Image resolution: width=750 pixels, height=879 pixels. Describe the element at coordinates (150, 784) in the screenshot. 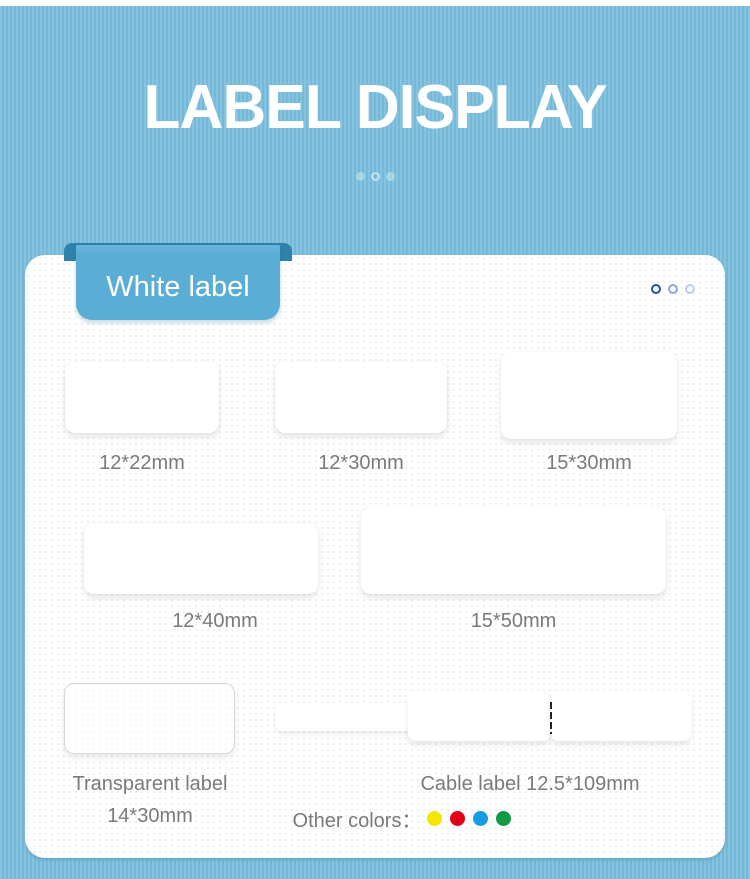

I see `transparent-label-title: Transparent label` at that location.